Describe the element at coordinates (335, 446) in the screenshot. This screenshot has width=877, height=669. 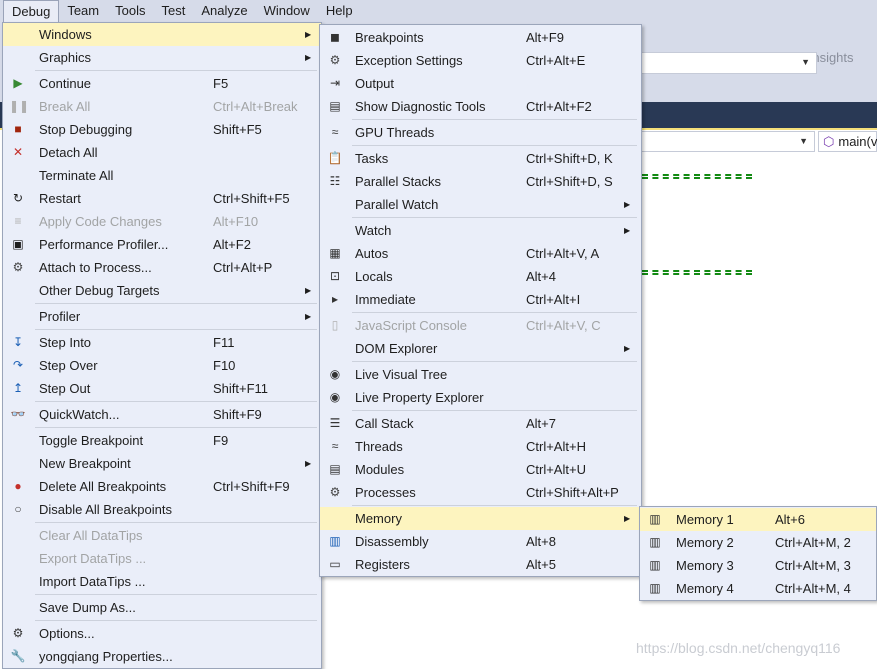
I see `threads-icon: ≈` at that location.